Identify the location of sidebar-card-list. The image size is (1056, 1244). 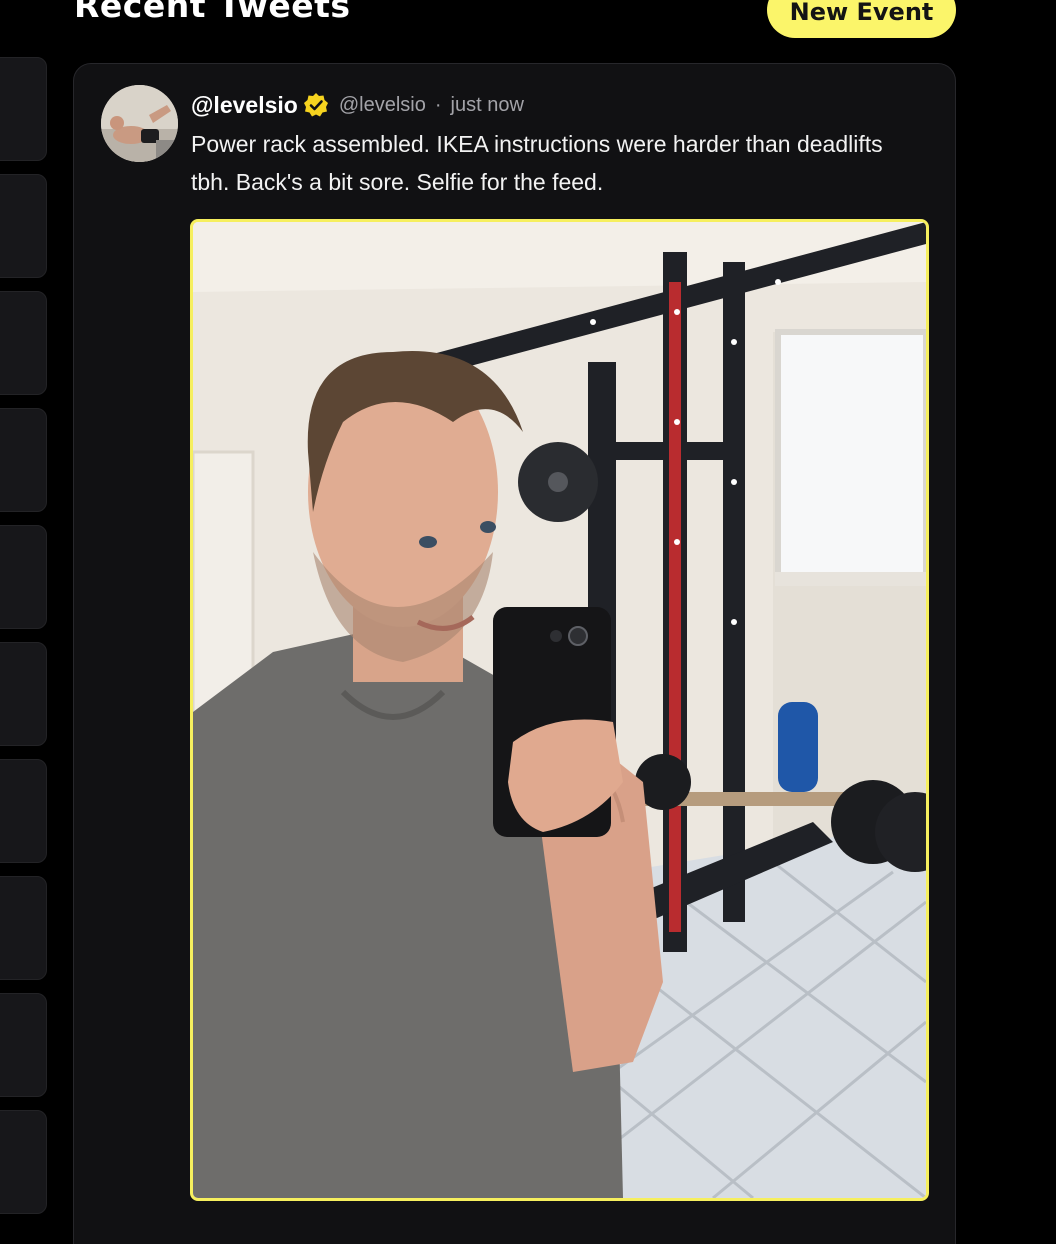
(23, 642).